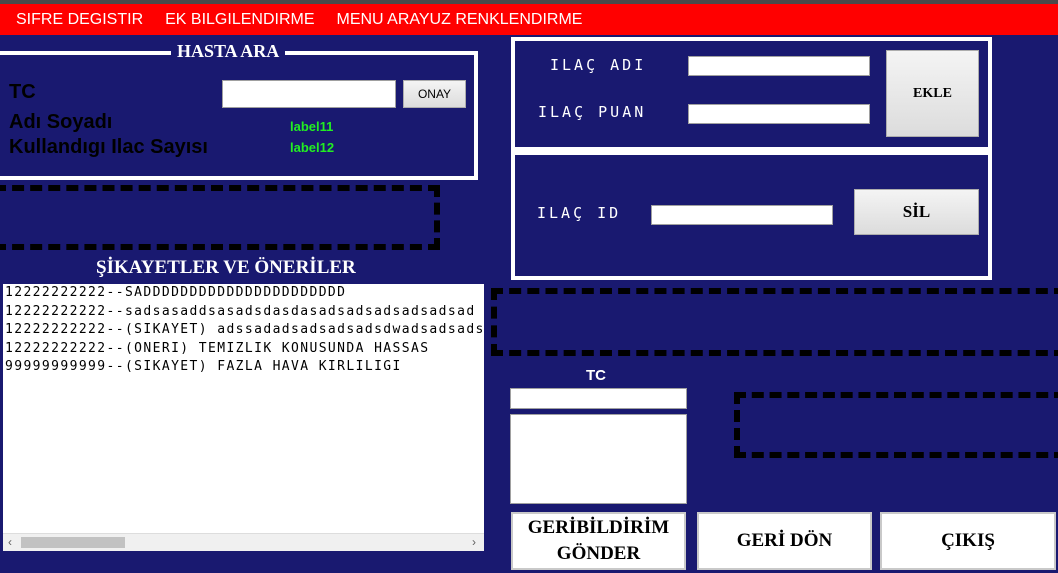 This screenshot has width=1058, height=573. Describe the element at coordinates (916, 212) in the screenshot. I see `delete-drug-button: SİL` at that location.